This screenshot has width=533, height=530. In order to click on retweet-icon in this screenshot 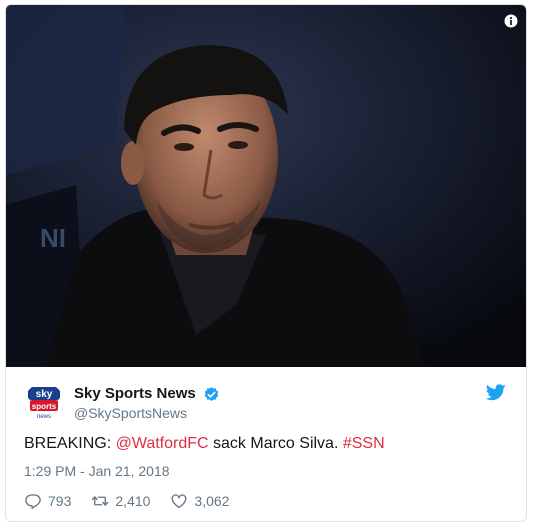, I will do `click(100, 501)`.